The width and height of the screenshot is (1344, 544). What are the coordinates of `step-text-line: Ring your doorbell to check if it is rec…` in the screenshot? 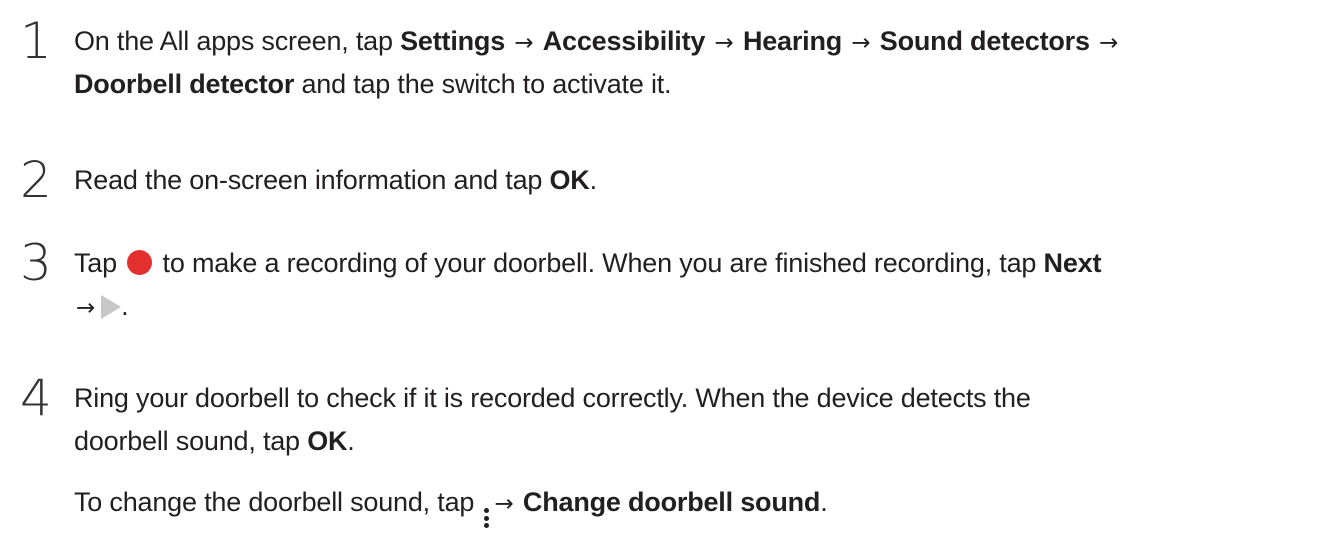 It's located at (552, 398).